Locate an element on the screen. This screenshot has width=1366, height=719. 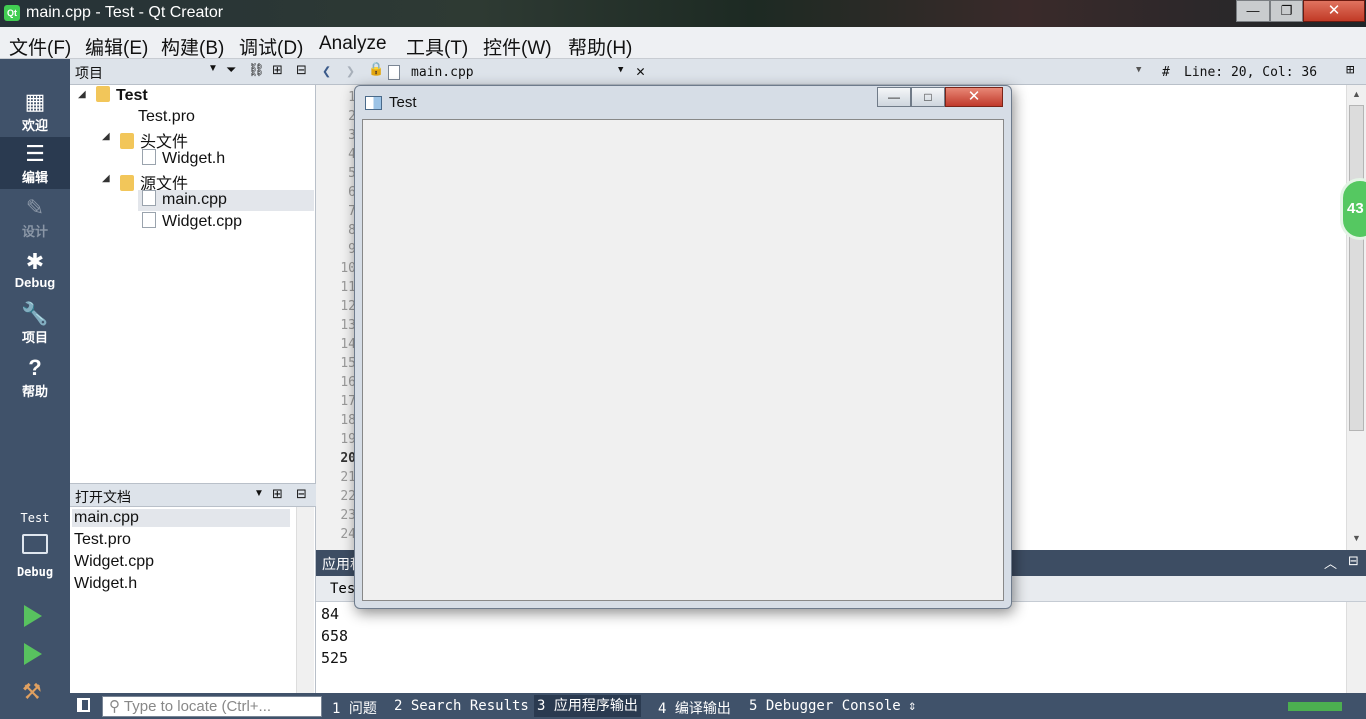
menu-widgets: 控件(W) is located at coordinates (517, 46).